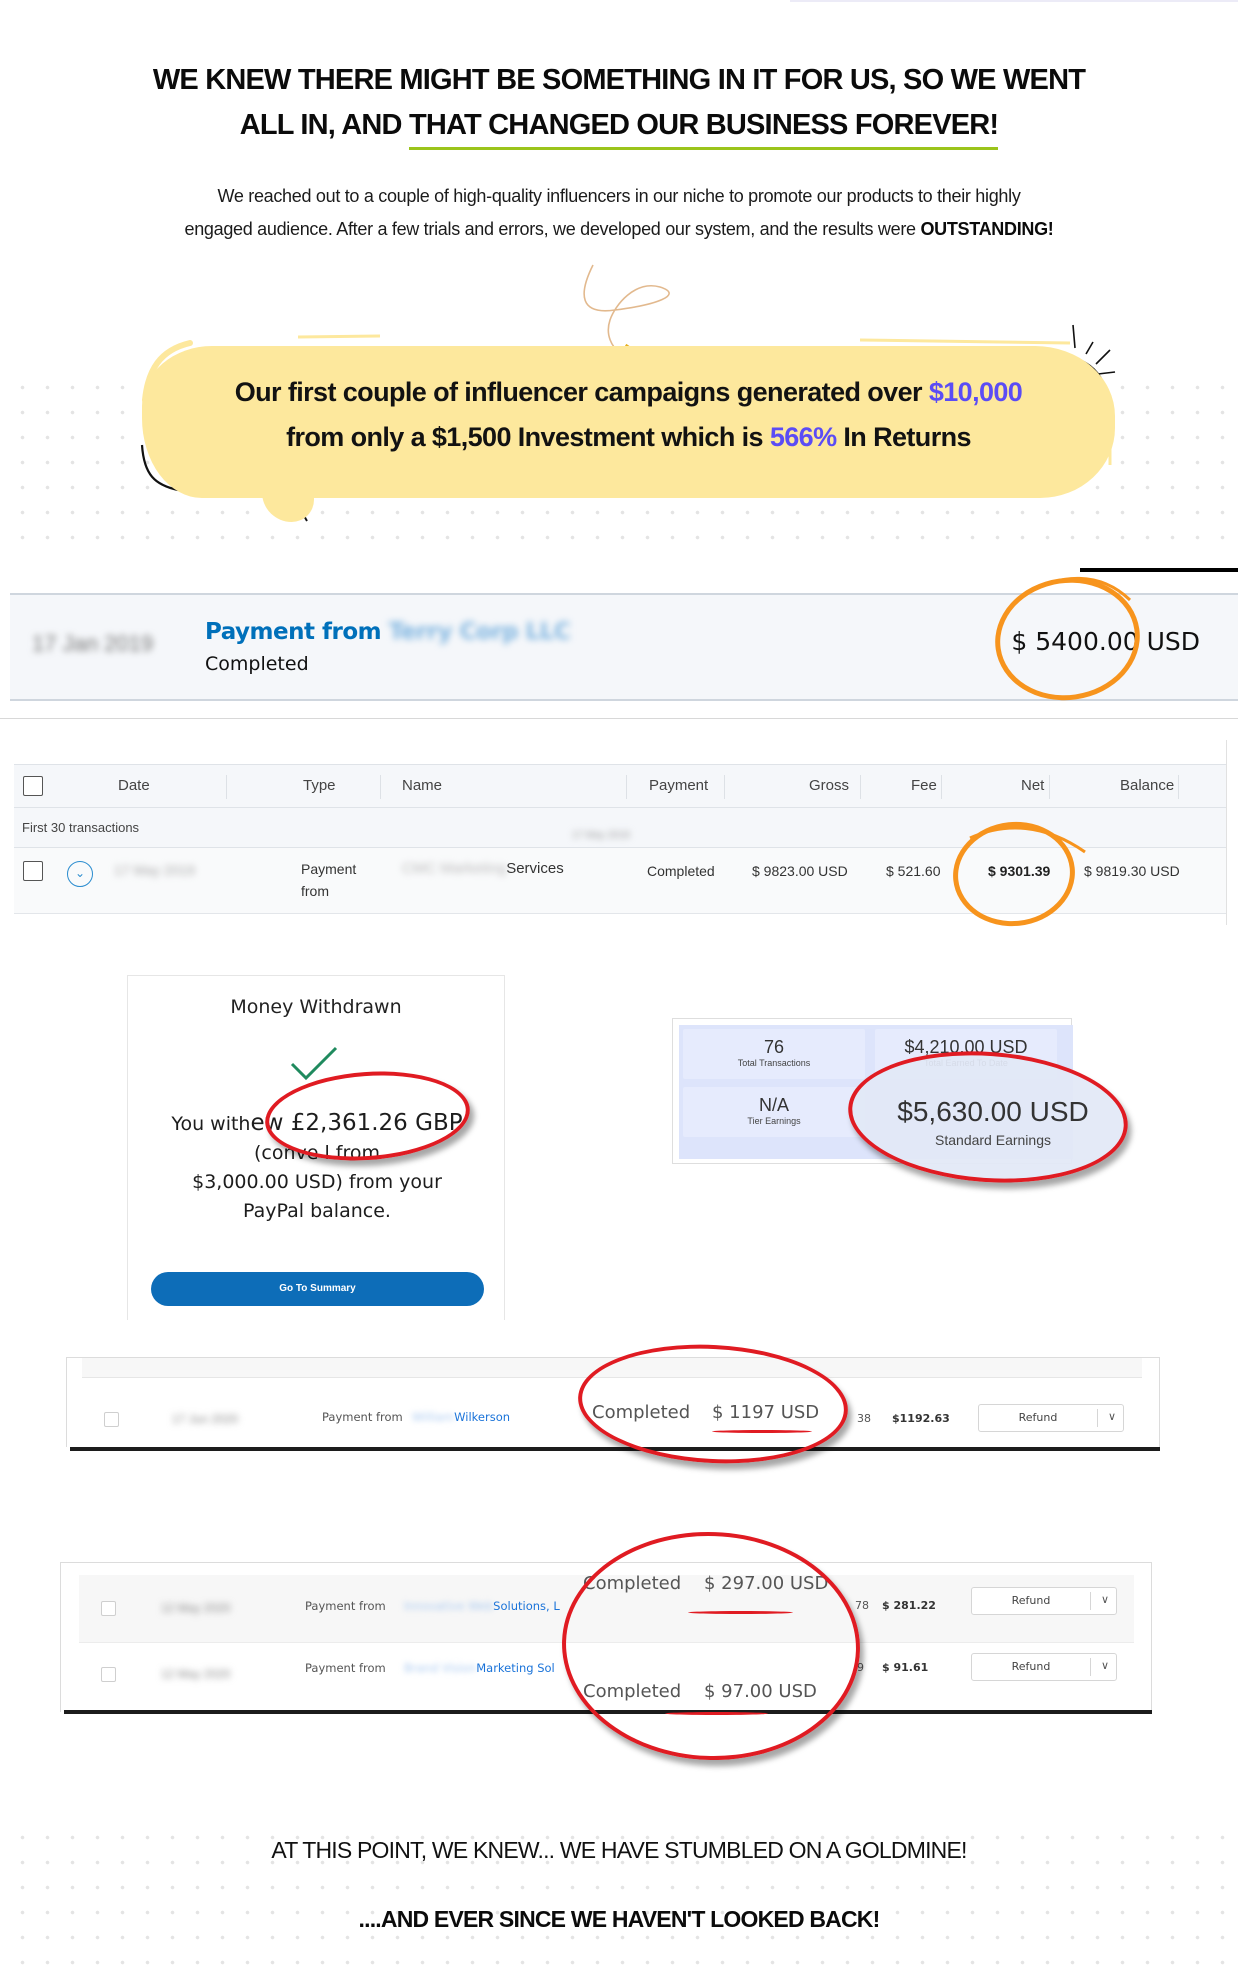  What do you see at coordinates (211, 1124) in the screenshot?
I see `withdrawal-text-prefix: You with` at bounding box center [211, 1124].